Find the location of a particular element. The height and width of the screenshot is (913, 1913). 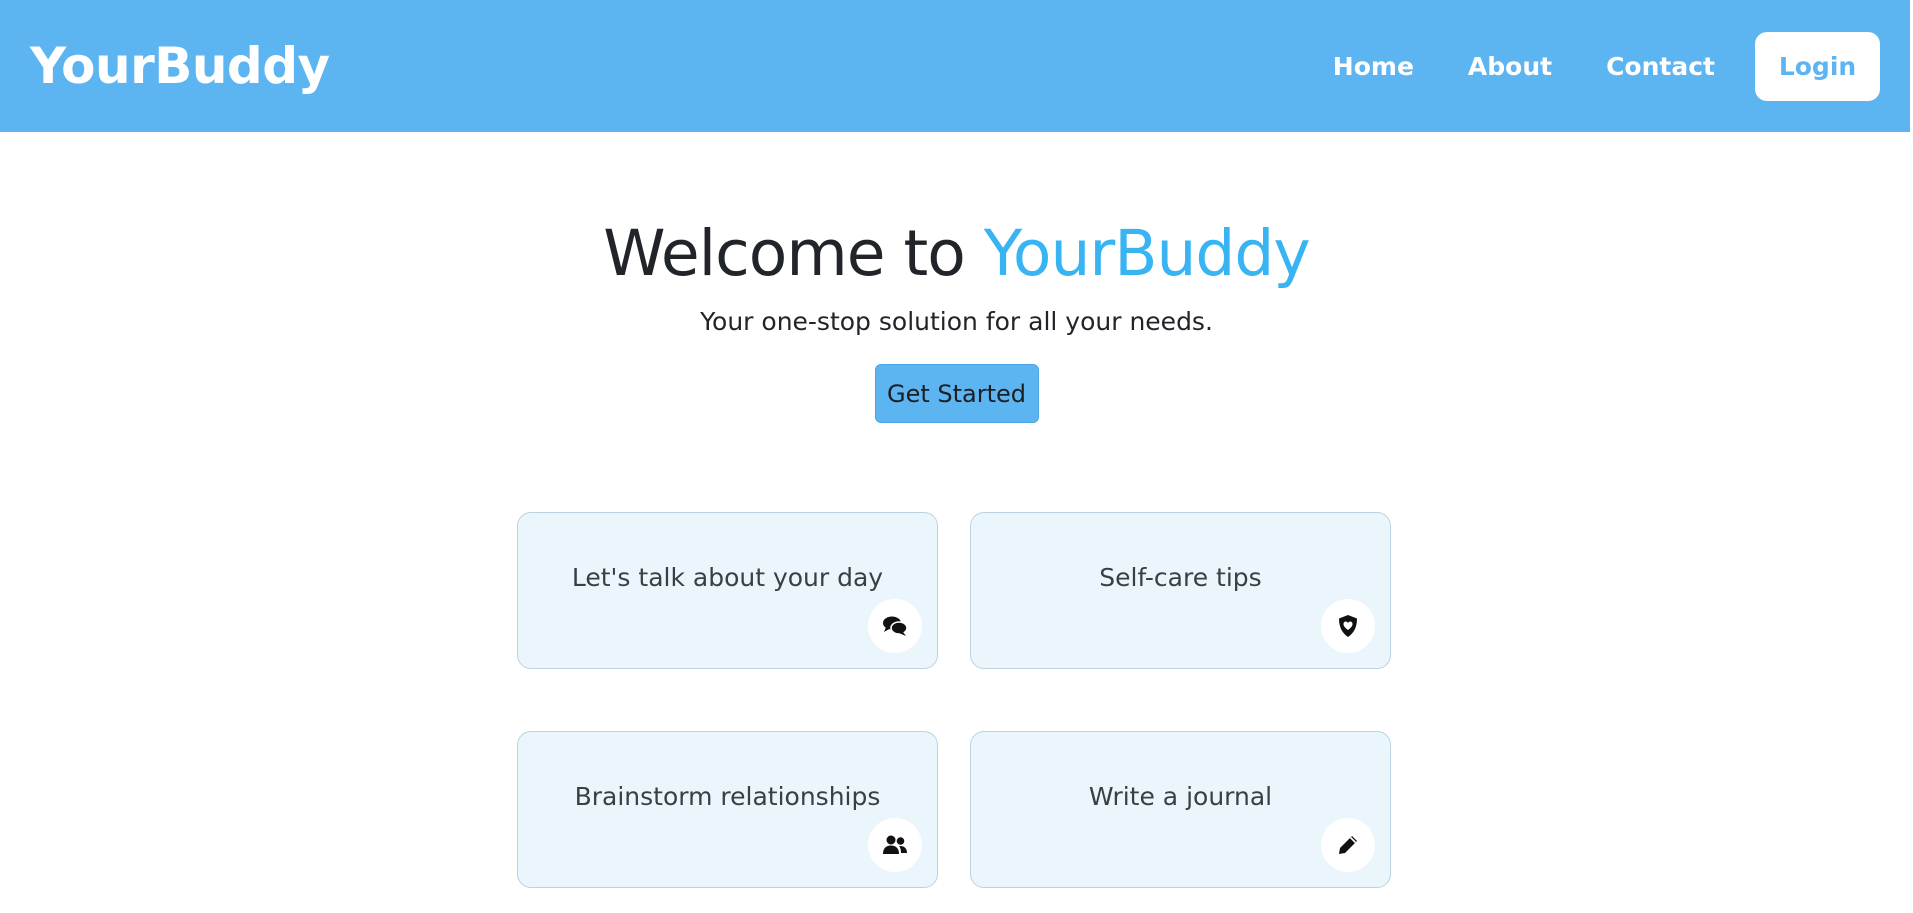

chat-bubbles-icon is located at coordinates (895, 626).